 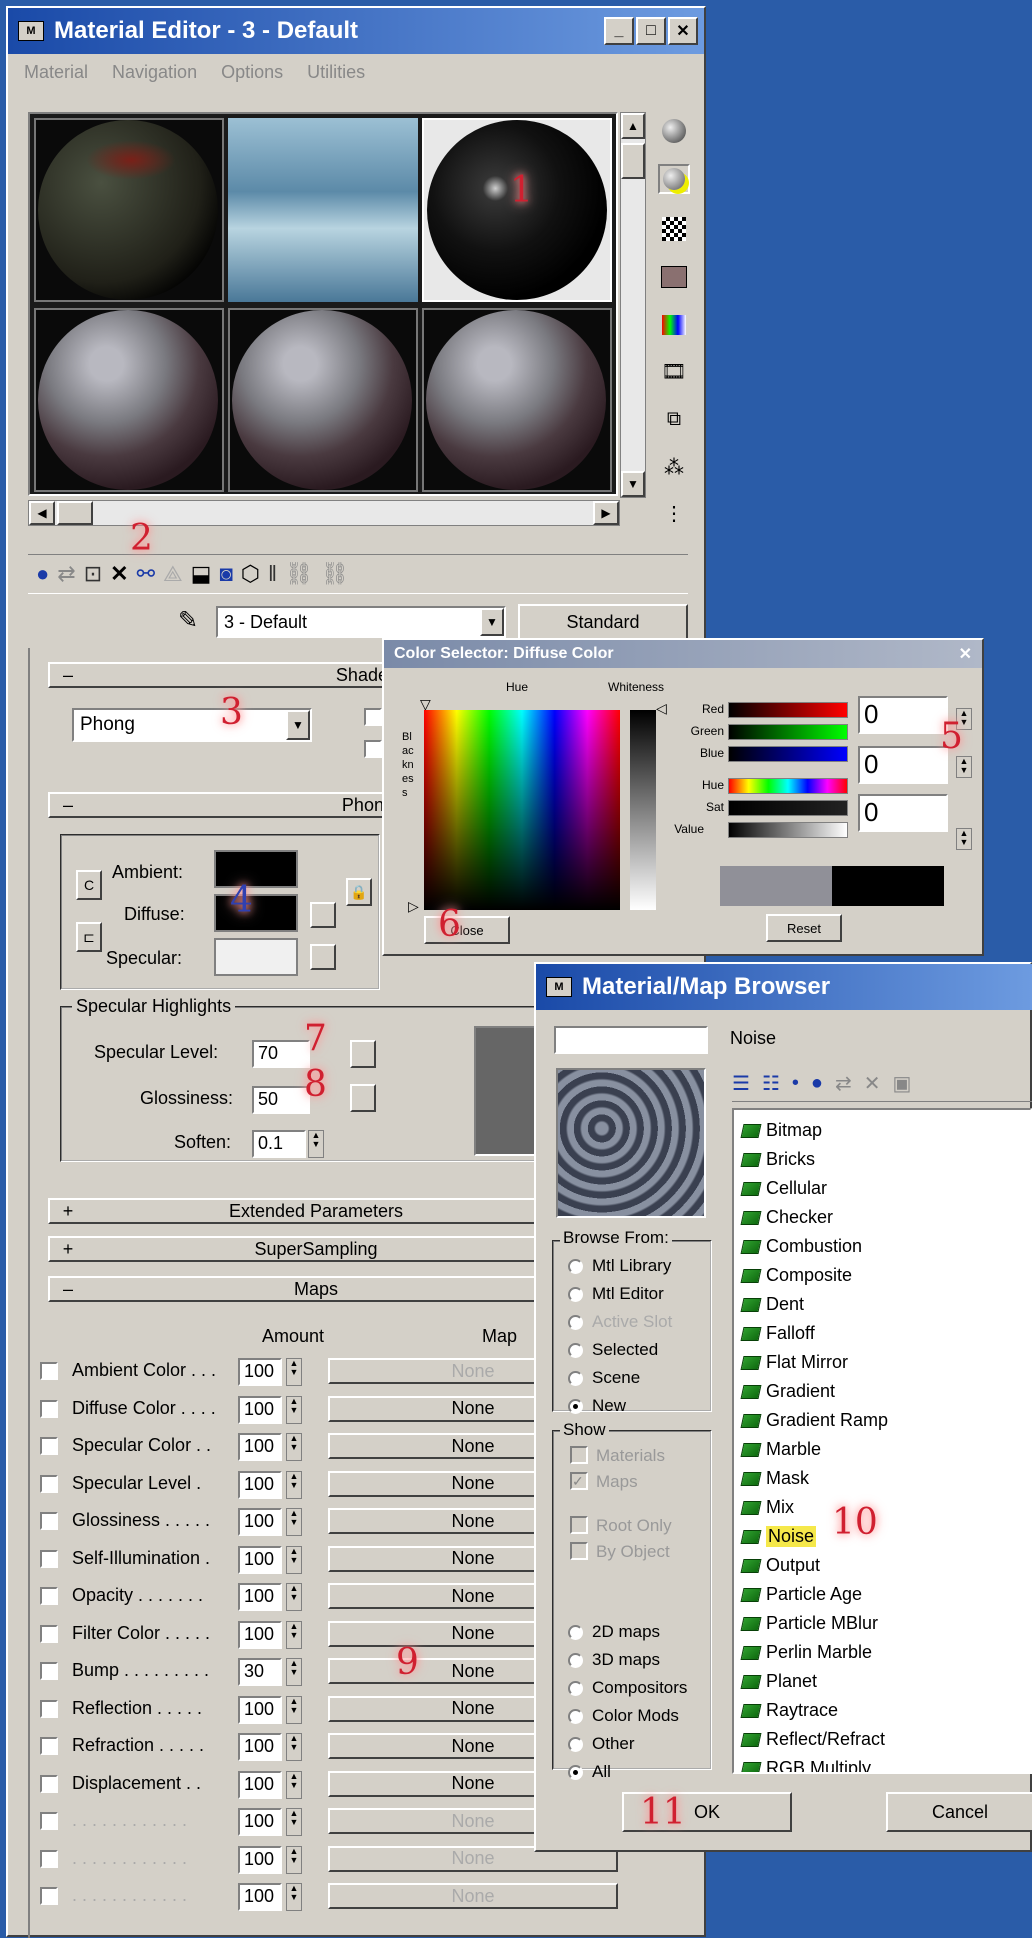 What do you see at coordinates (579, 1481) in the screenshot?
I see `maps-checkbox: ✓` at bounding box center [579, 1481].